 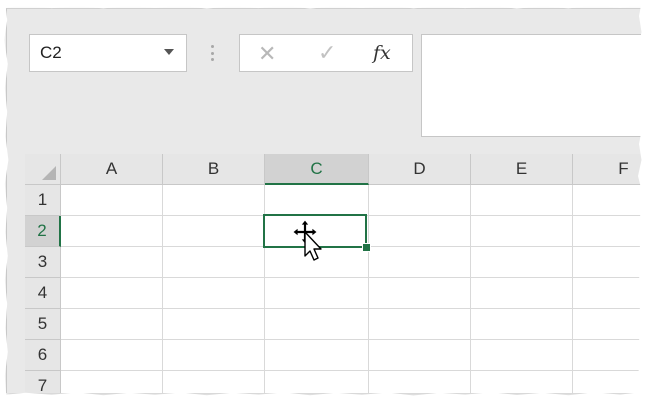 What do you see at coordinates (609, 382) in the screenshot?
I see `cell-f7` at bounding box center [609, 382].